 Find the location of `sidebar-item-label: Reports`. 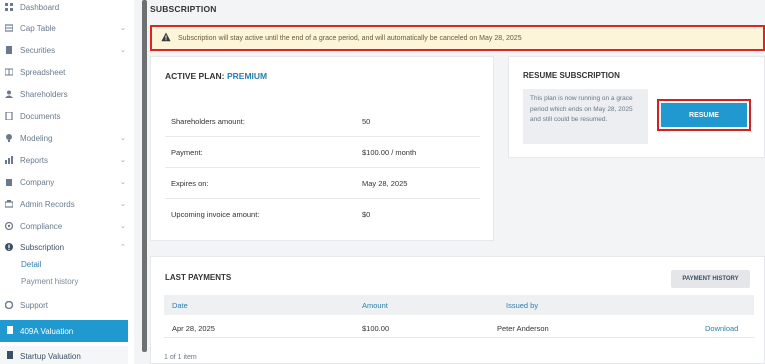

sidebar-item-label: Reports is located at coordinates (34, 160).